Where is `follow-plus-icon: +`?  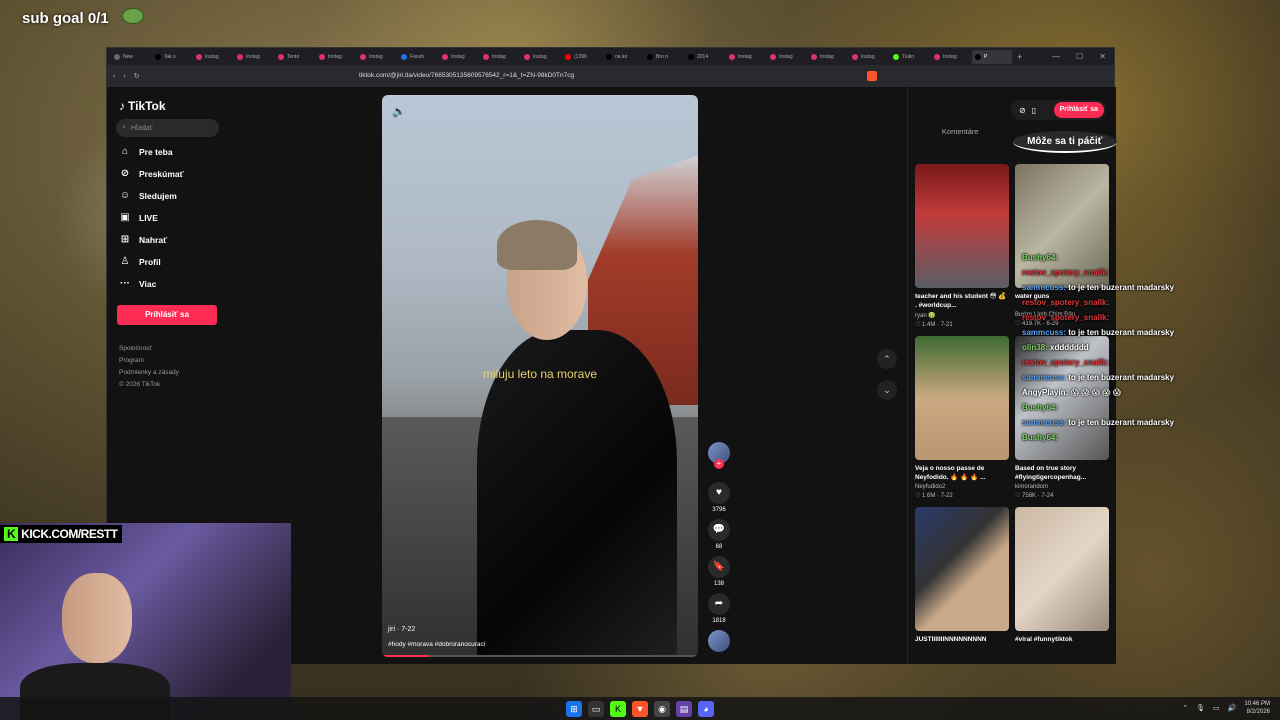 follow-plus-icon: + is located at coordinates (719, 464).